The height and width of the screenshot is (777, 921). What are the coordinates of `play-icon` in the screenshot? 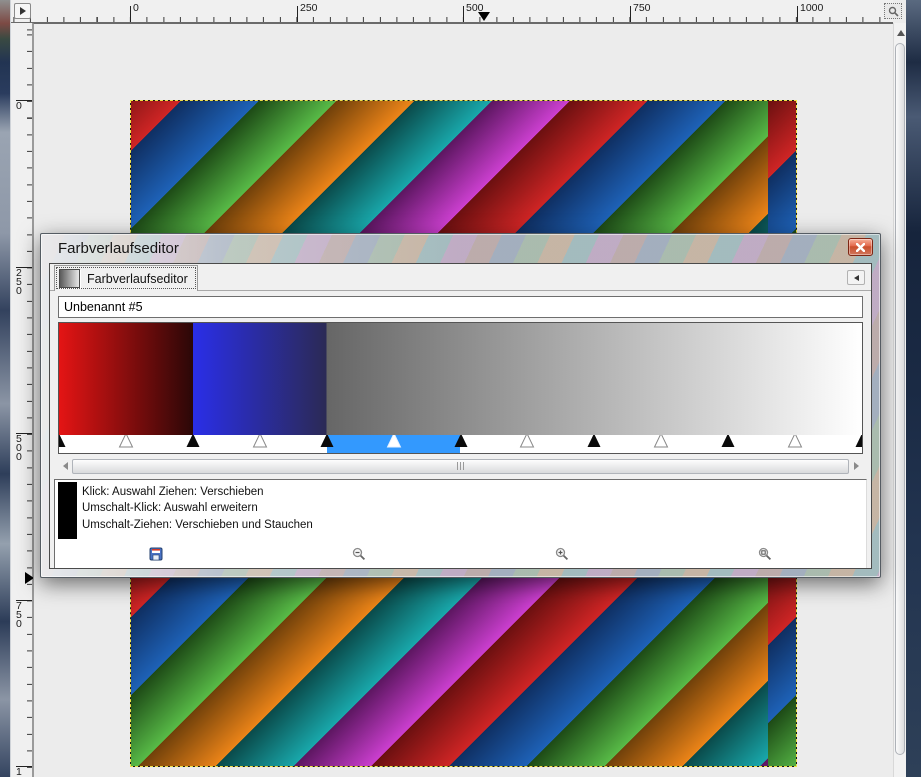 It's located at (22, 11).